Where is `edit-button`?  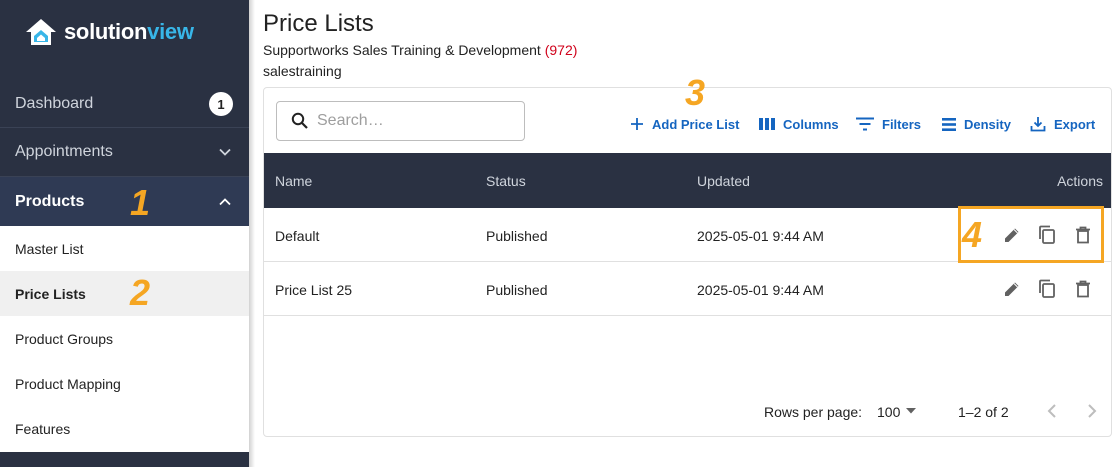
edit-button is located at coordinates (1012, 289).